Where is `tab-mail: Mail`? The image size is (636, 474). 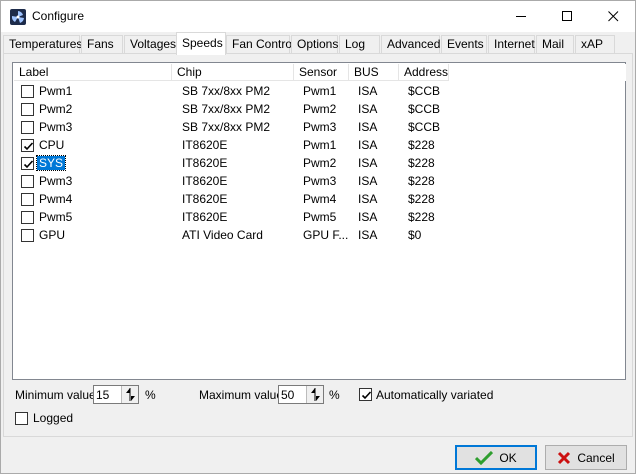
tab-mail: Mail is located at coordinates (555, 44).